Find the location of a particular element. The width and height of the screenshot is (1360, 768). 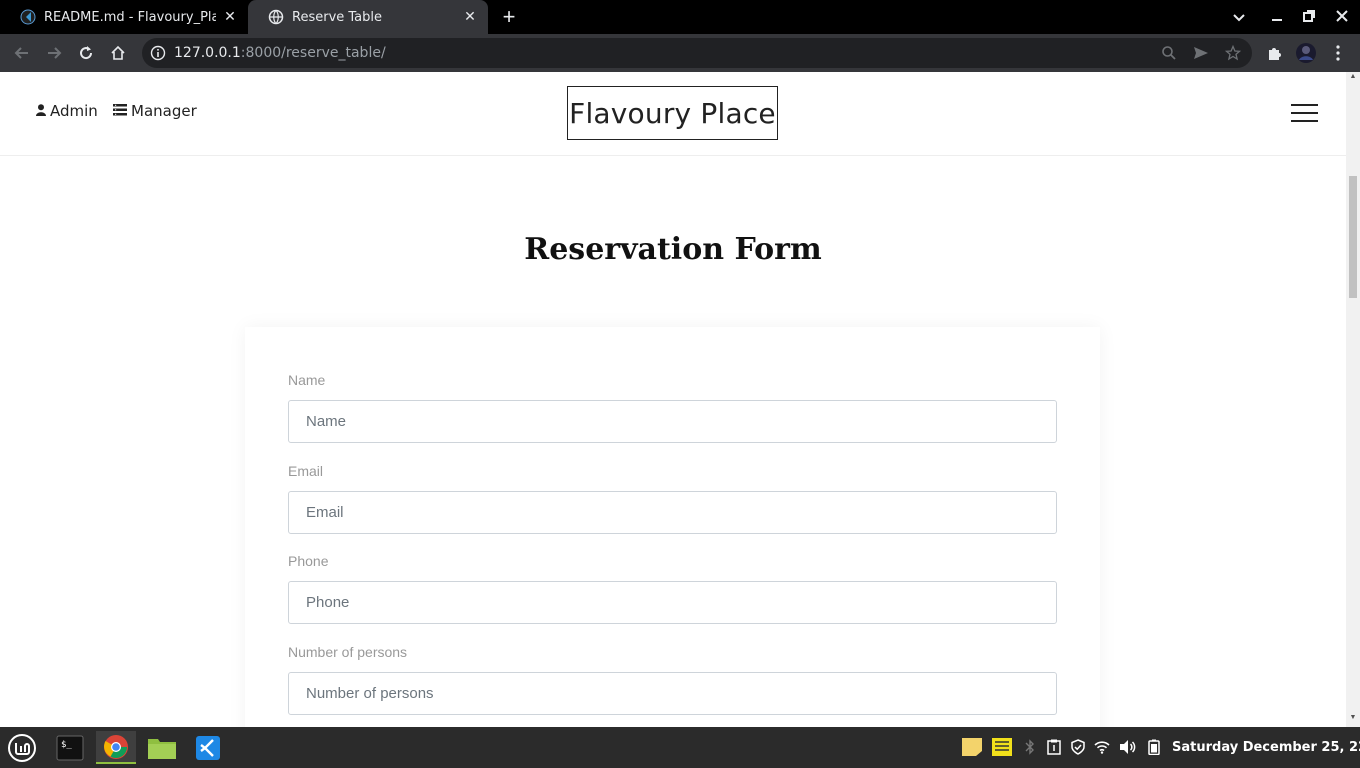

back-icon is located at coordinates (22, 53).